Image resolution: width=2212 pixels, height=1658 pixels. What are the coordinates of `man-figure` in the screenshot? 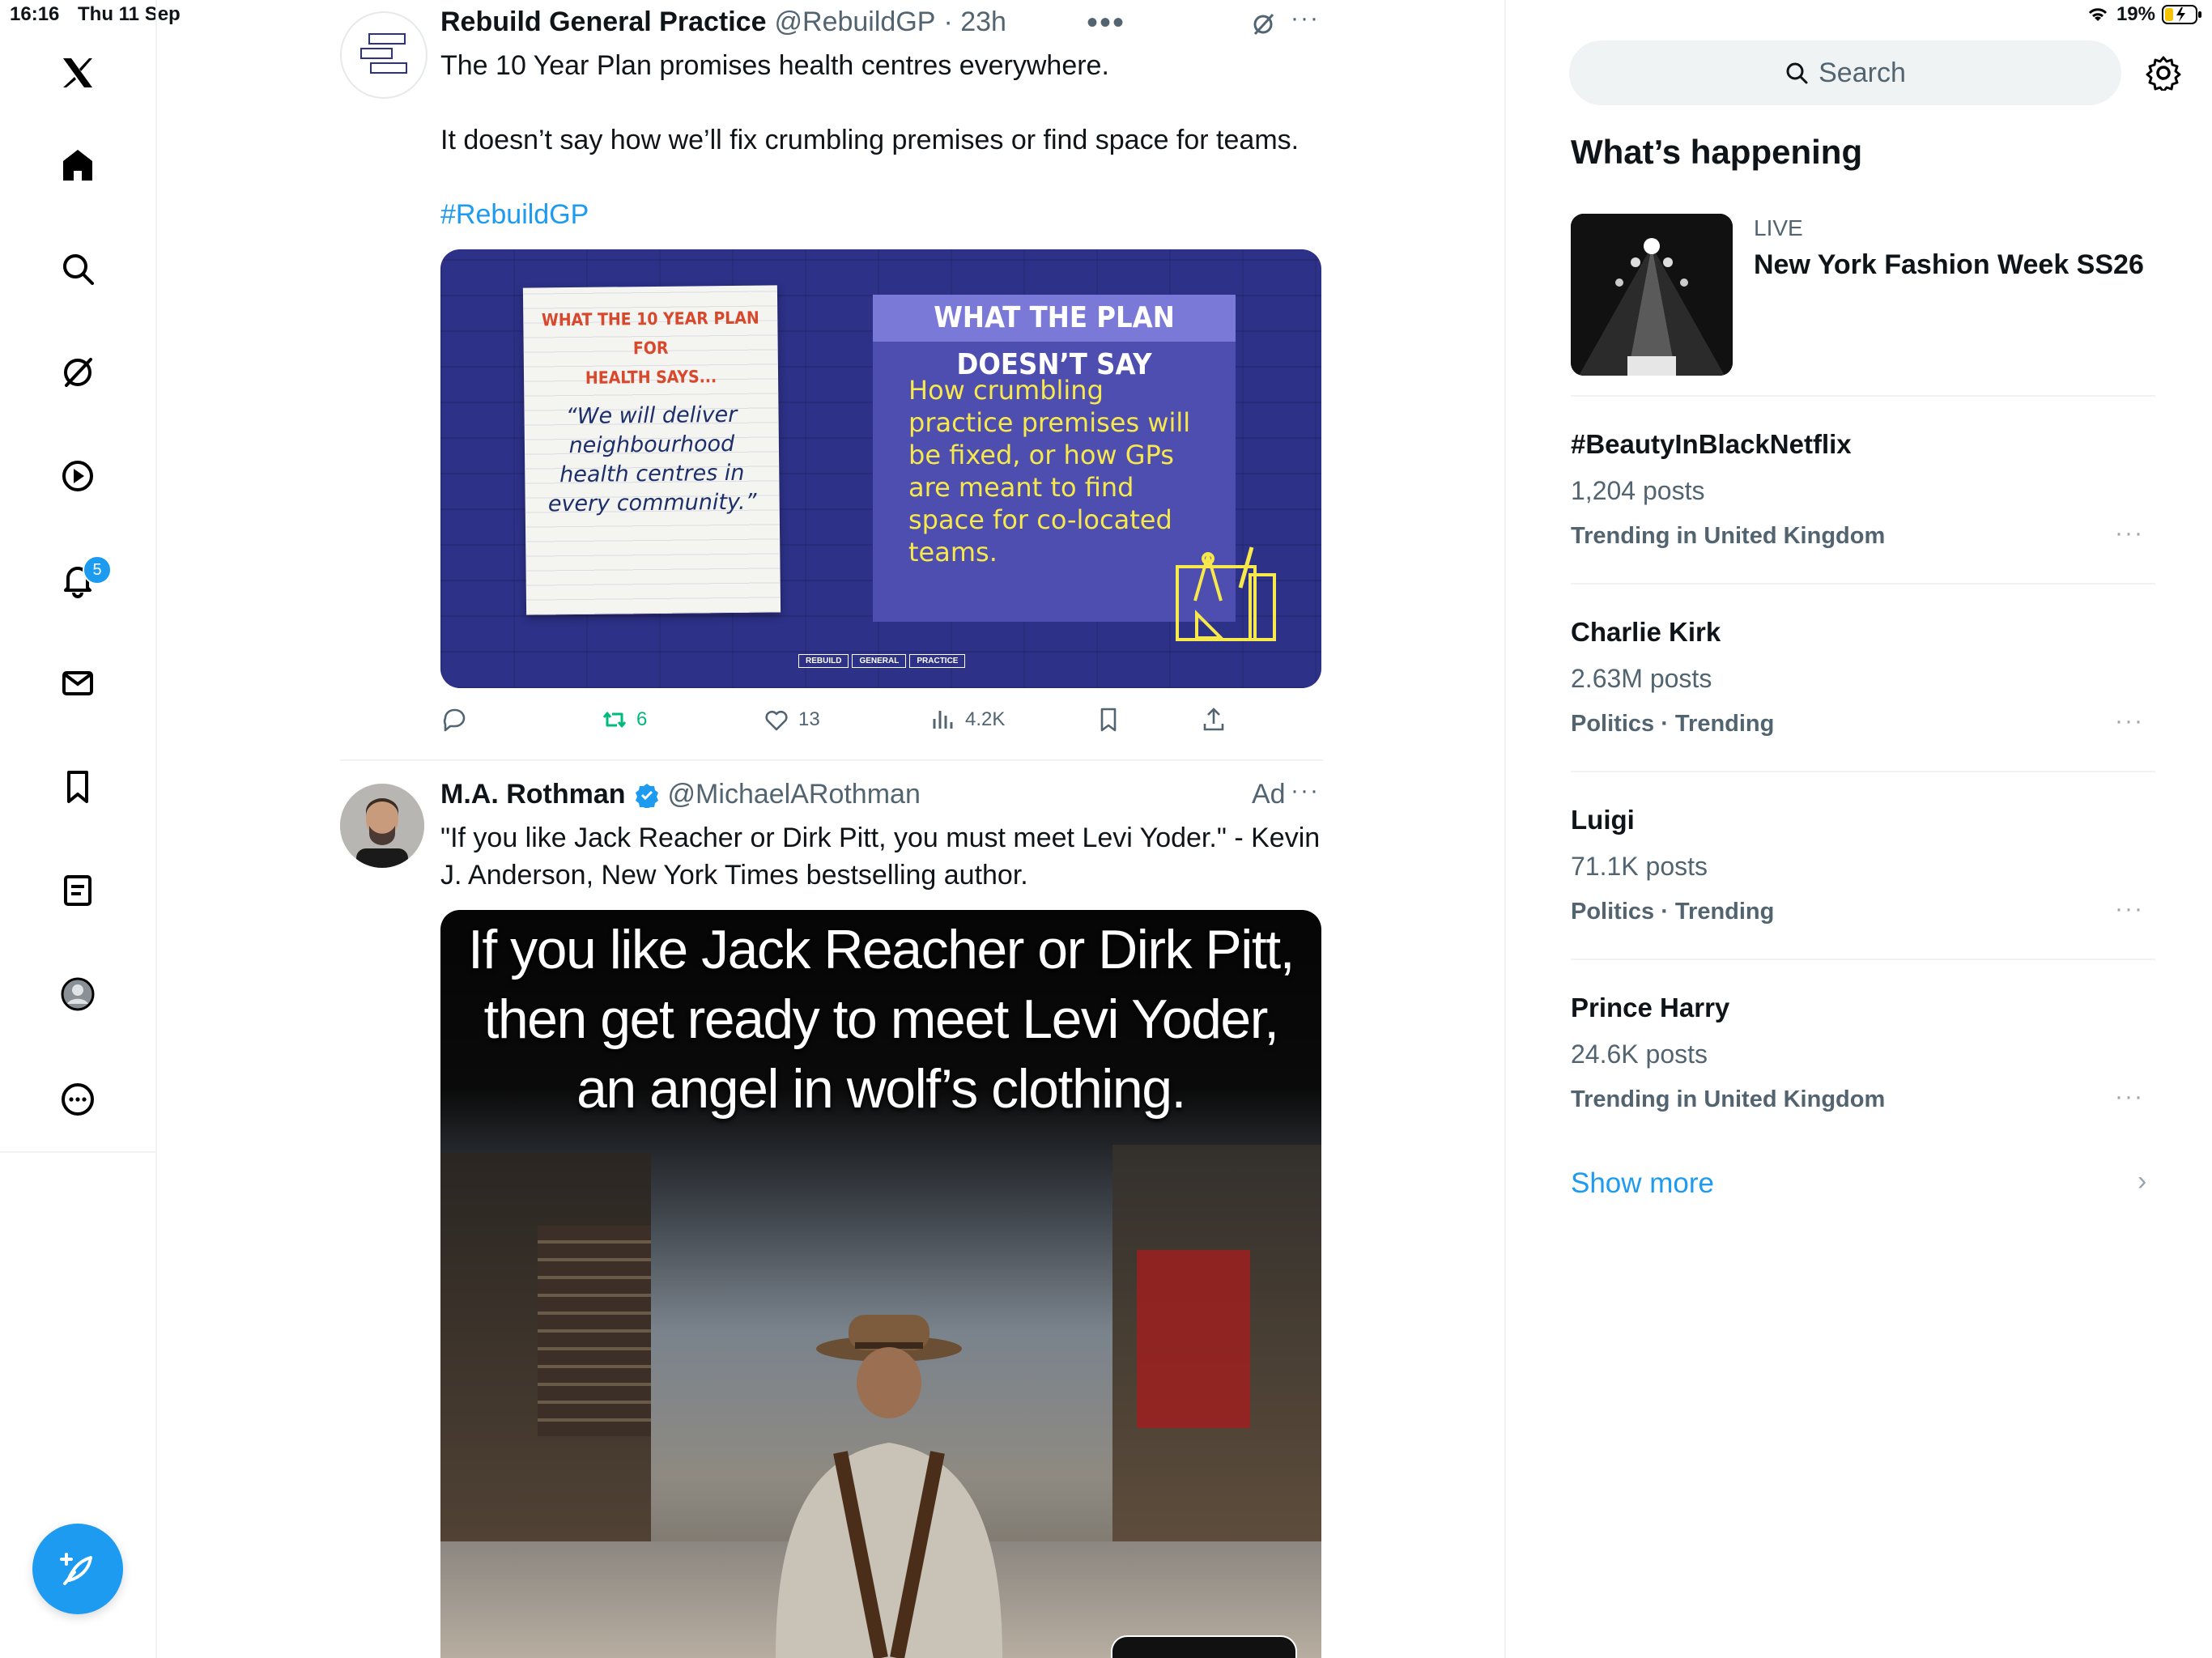 It's located at (889, 1486).